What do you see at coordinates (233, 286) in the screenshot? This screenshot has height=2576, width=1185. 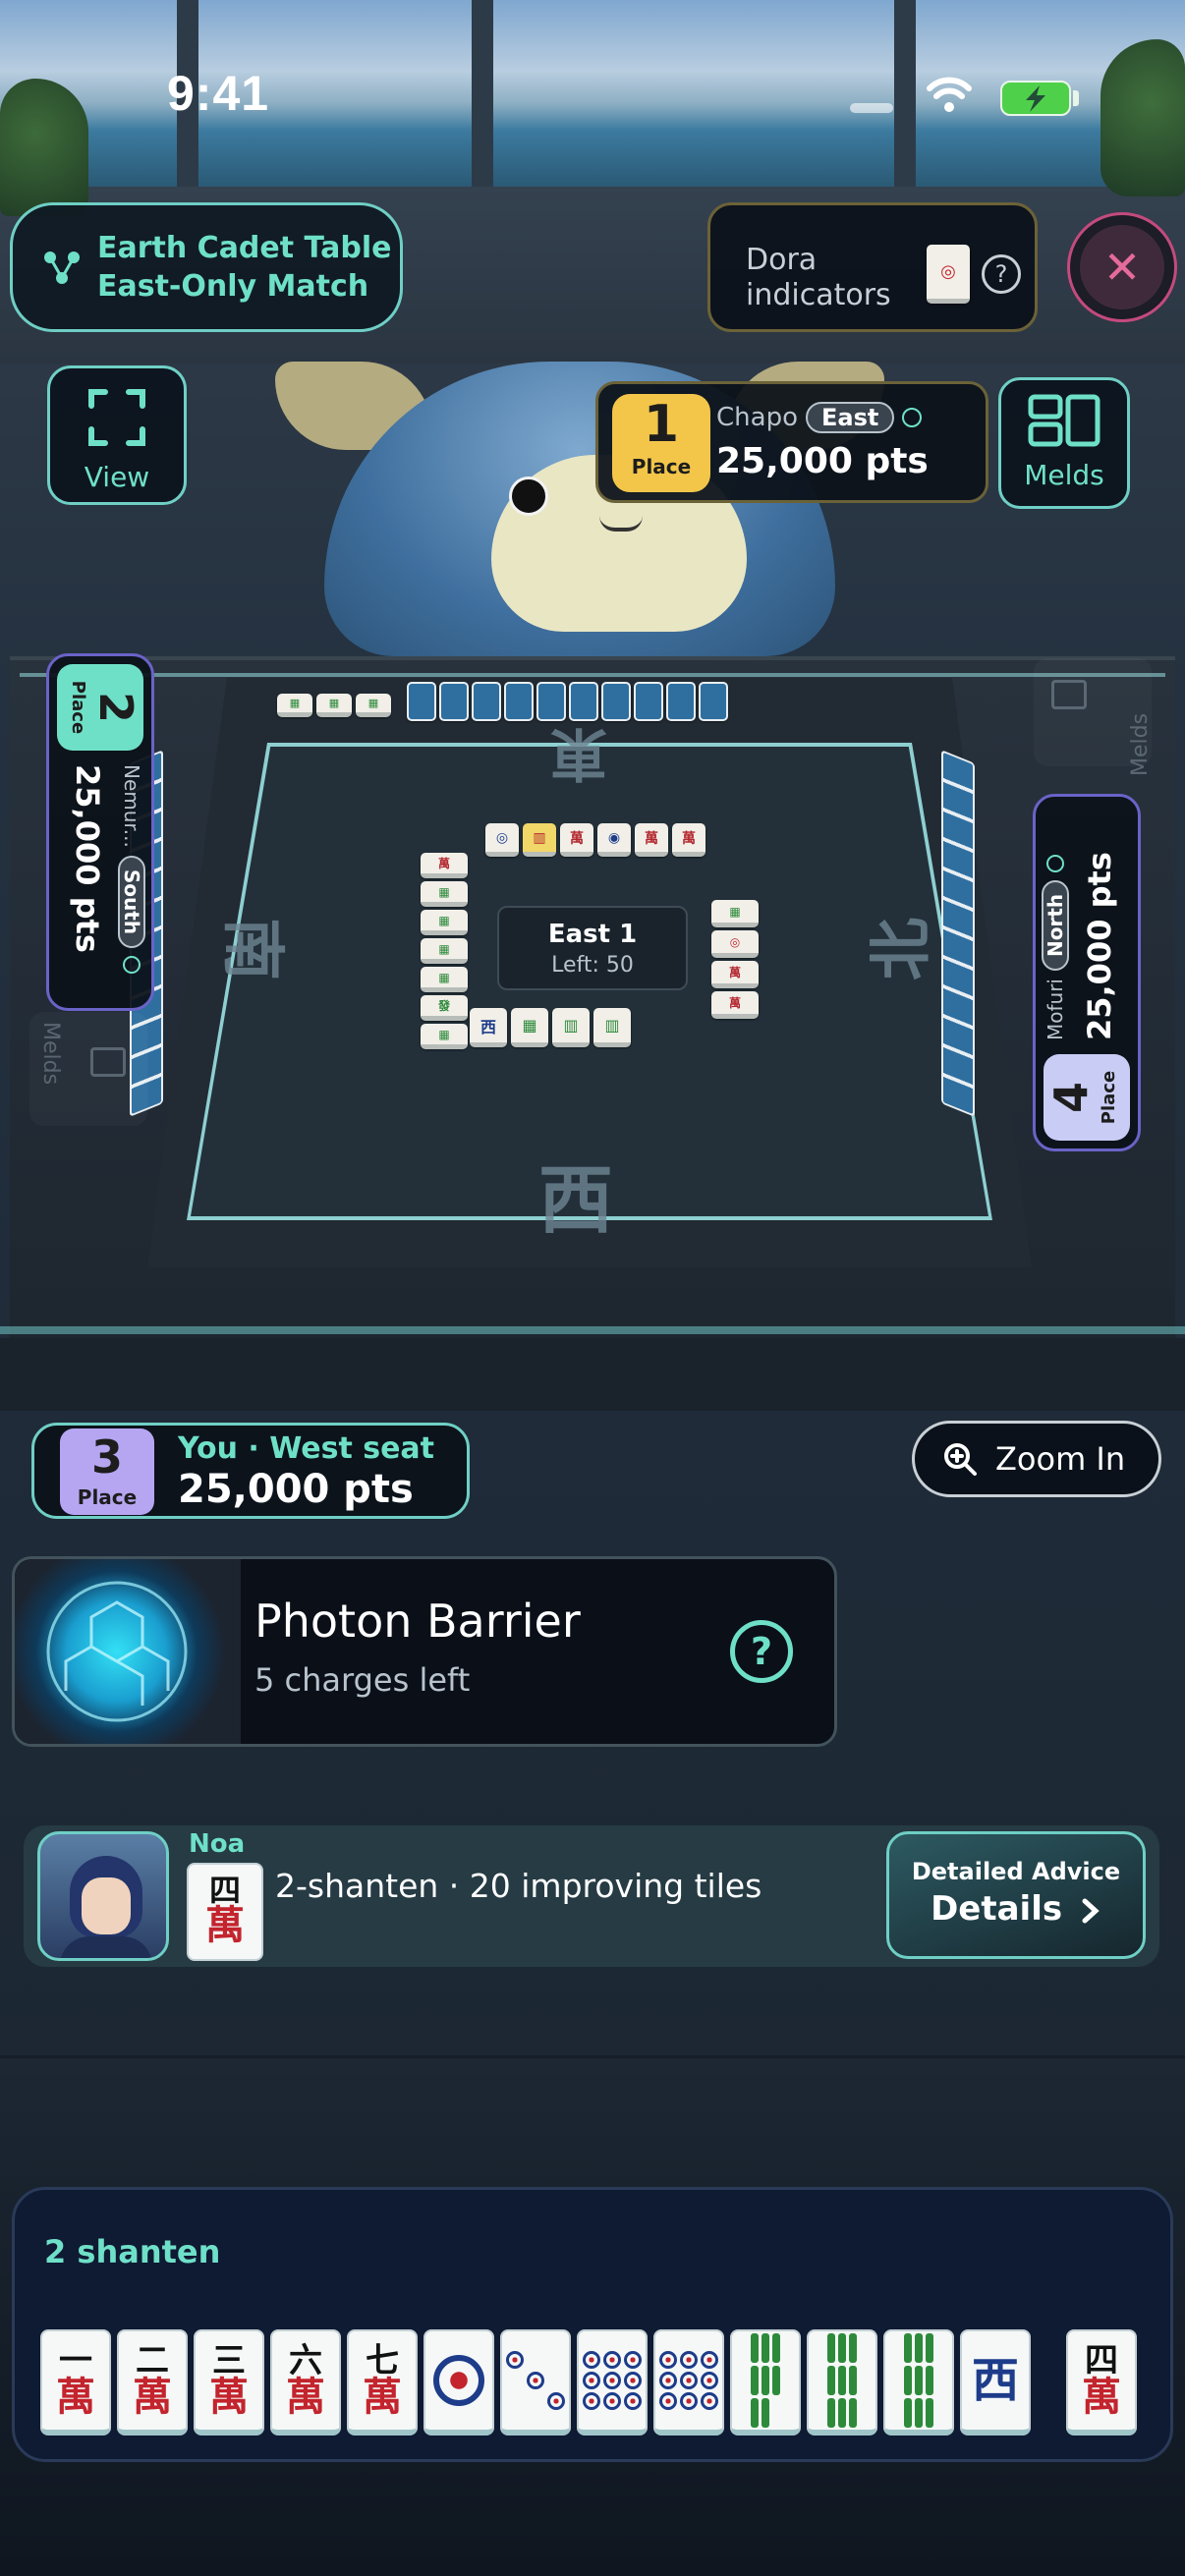 I see `table-name-line2: East-Only Match` at bounding box center [233, 286].